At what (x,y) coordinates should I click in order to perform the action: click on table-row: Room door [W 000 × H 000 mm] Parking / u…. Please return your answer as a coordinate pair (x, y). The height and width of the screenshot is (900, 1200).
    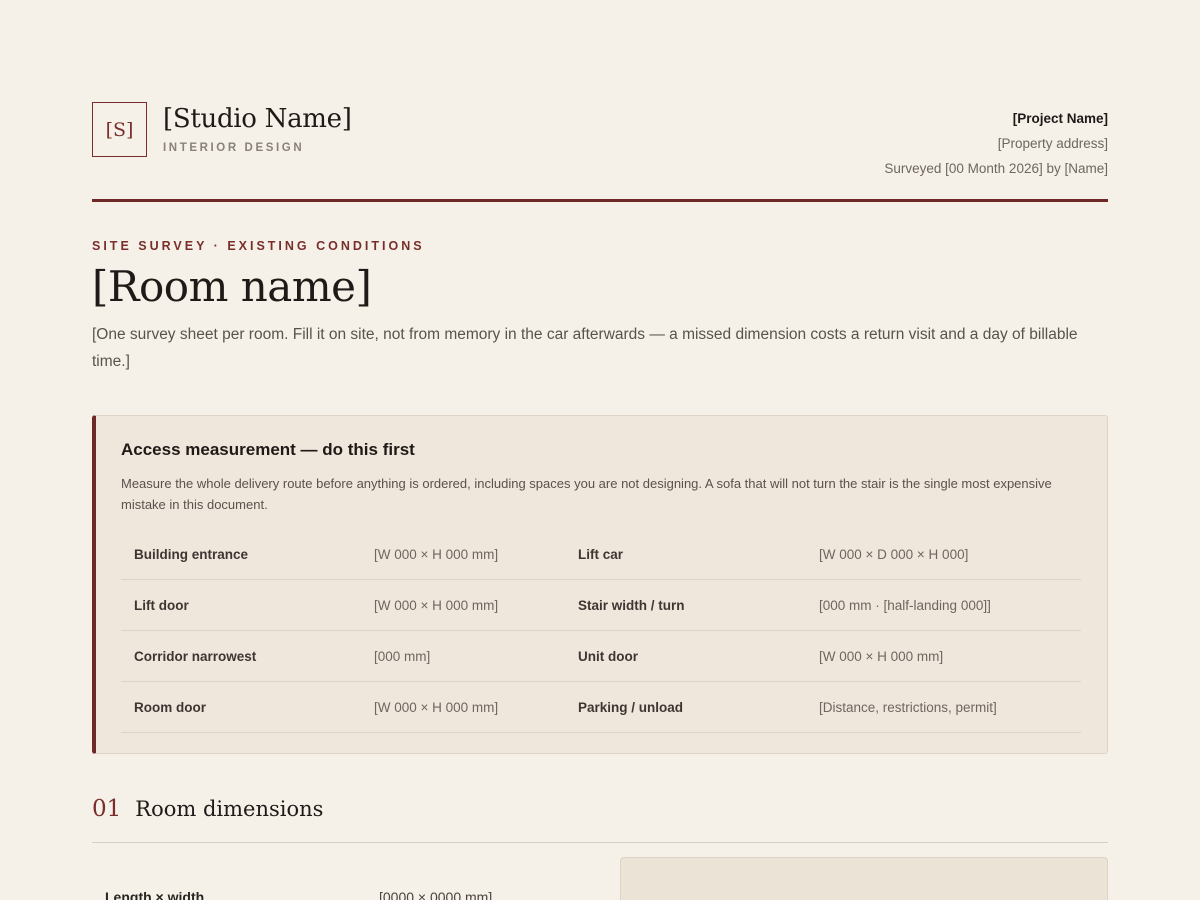
    Looking at the image, I should click on (601, 707).